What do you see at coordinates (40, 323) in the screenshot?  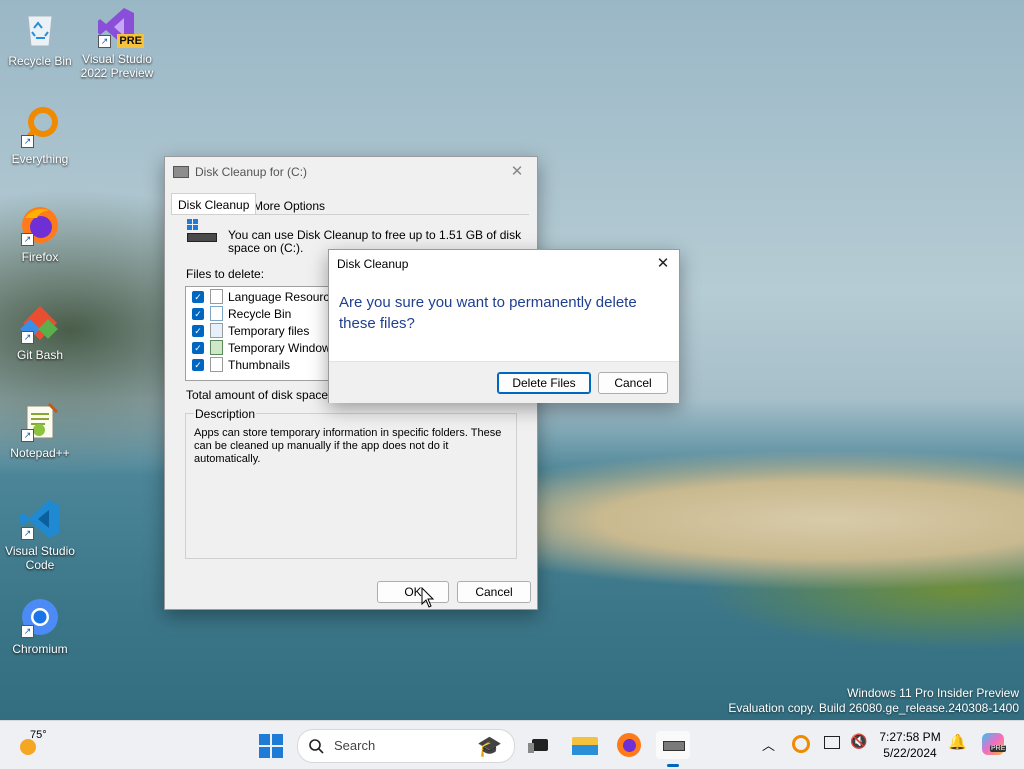 I see `git-bash-icon: ↗` at bounding box center [40, 323].